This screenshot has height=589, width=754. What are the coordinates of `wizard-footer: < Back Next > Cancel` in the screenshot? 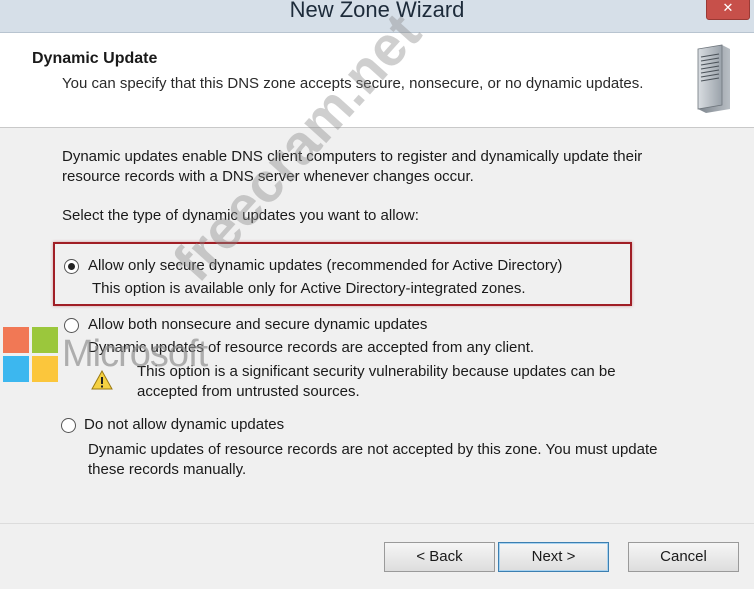 It's located at (377, 556).